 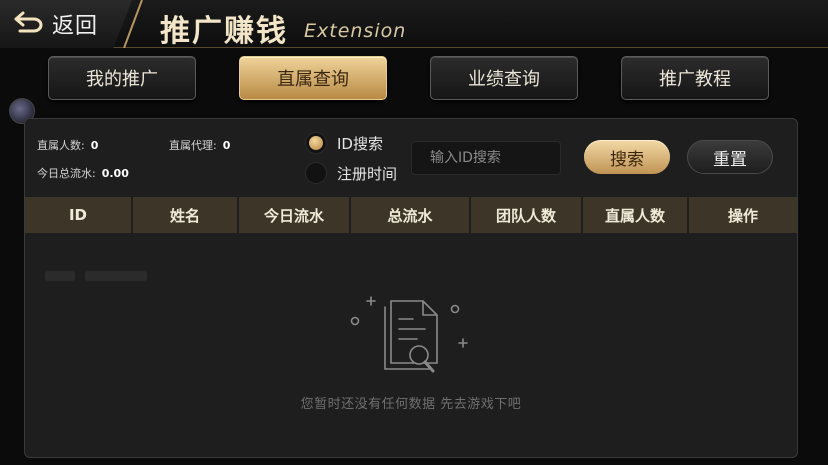 I want to click on blurred-placeholder, so click(x=97, y=276).